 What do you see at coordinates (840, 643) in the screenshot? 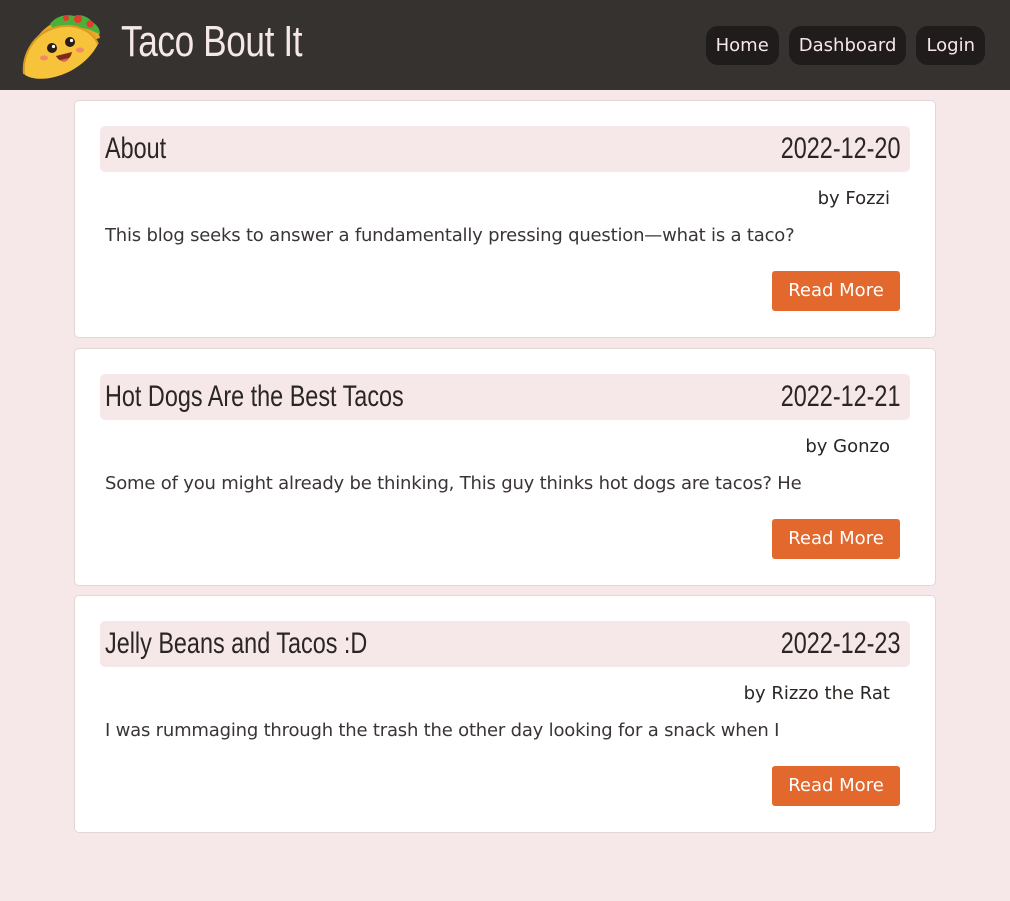
I see `post-date: 2022-12-23` at bounding box center [840, 643].